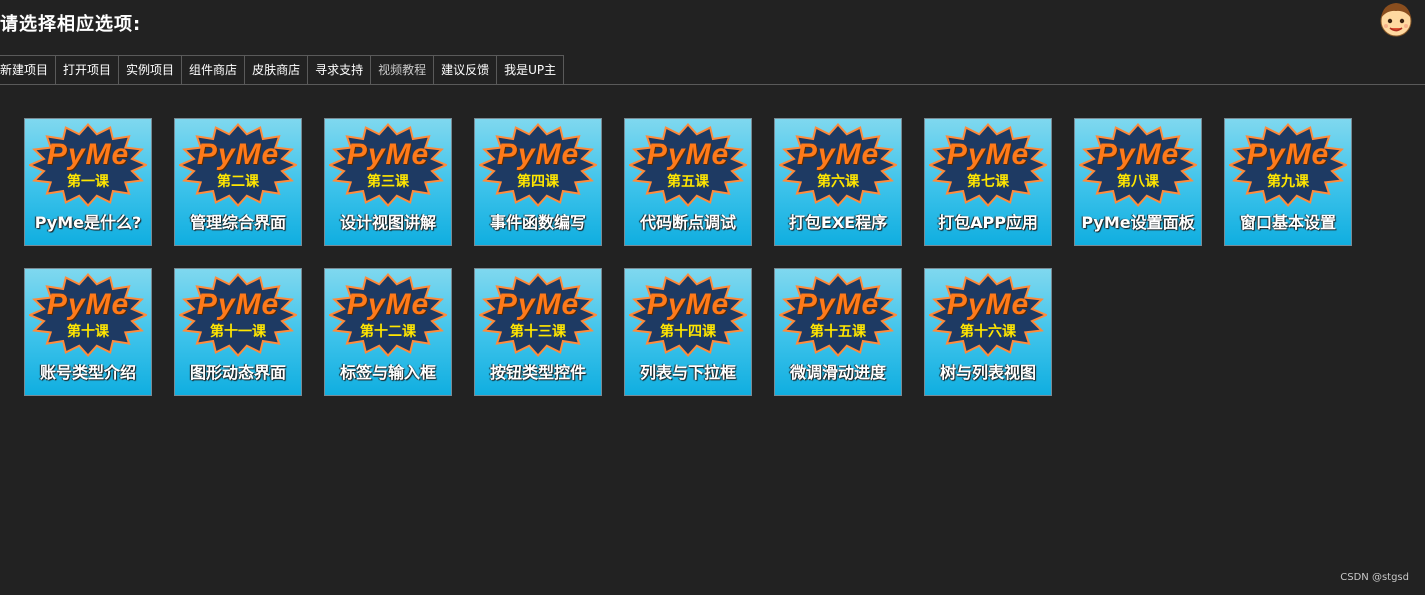 This screenshot has height=595, width=1425. I want to click on lesson-tile-10: PyMe 第十课账号类型介绍, so click(88, 332).